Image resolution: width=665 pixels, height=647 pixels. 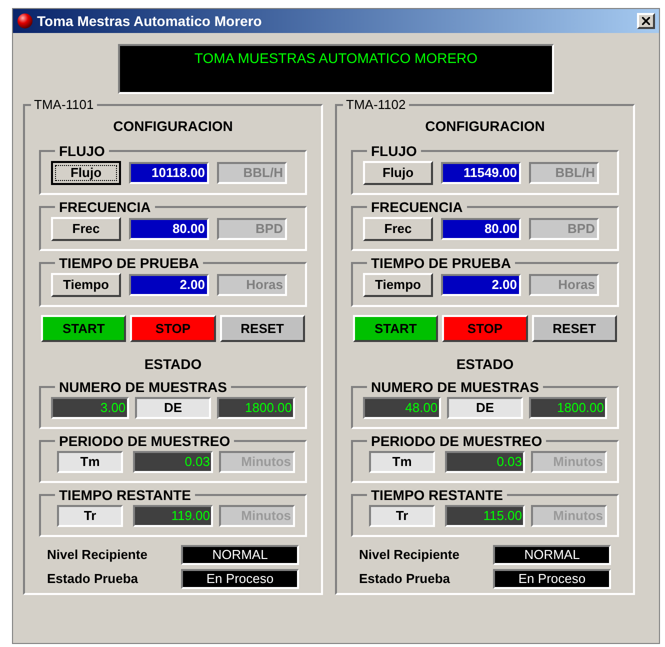 What do you see at coordinates (90, 408) in the screenshot?
I see `reading-display: 3.00` at bounding box center [90, 408].